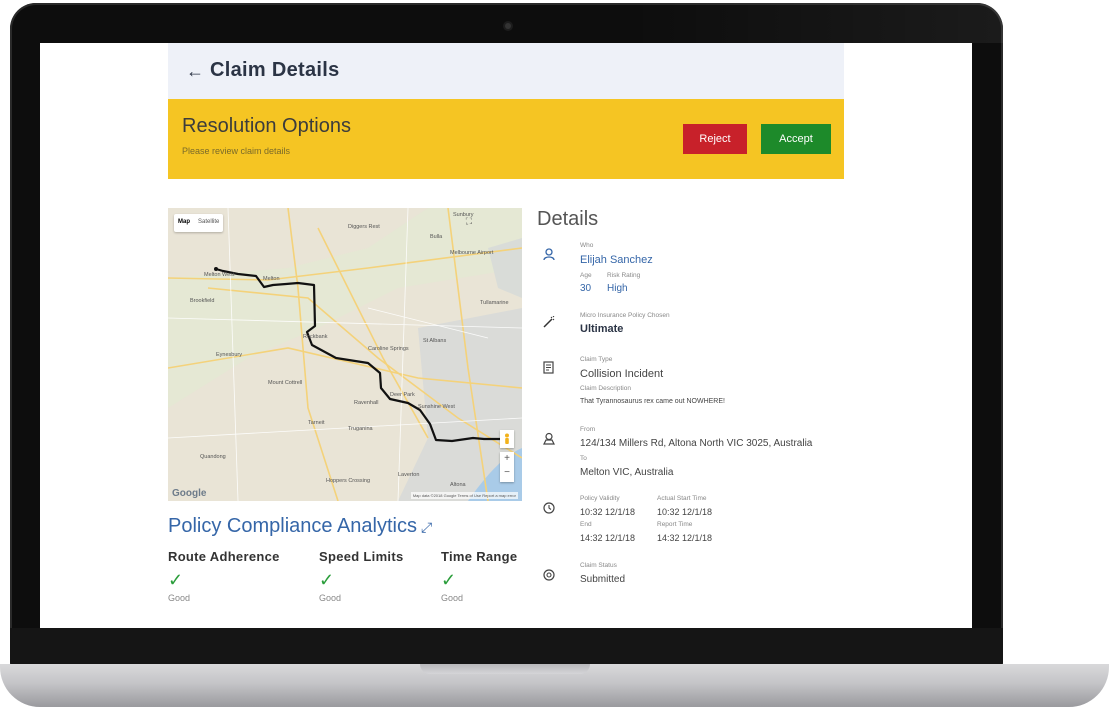  Describe the element at coordinates (625, 315) in the screenshot. I see `policy-caption: Micro Insurance Policy Chosen` at that location.